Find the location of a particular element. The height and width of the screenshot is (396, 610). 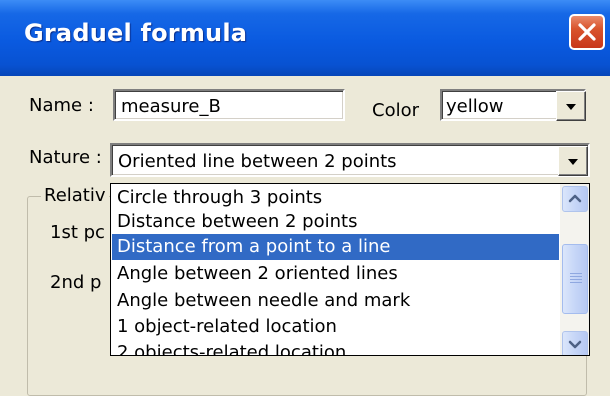

scroll-thumb is located at coordinates (575, 279).